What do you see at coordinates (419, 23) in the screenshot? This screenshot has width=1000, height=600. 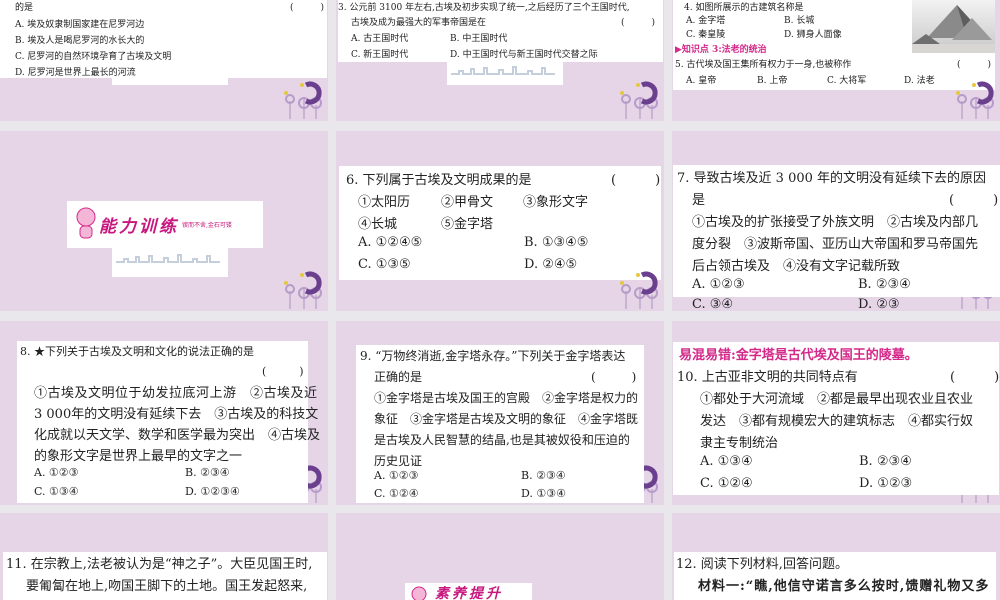 I see `question-text-cont: 古埃及成为最强大的军事帝国是在` at bounding box center [419, 23].